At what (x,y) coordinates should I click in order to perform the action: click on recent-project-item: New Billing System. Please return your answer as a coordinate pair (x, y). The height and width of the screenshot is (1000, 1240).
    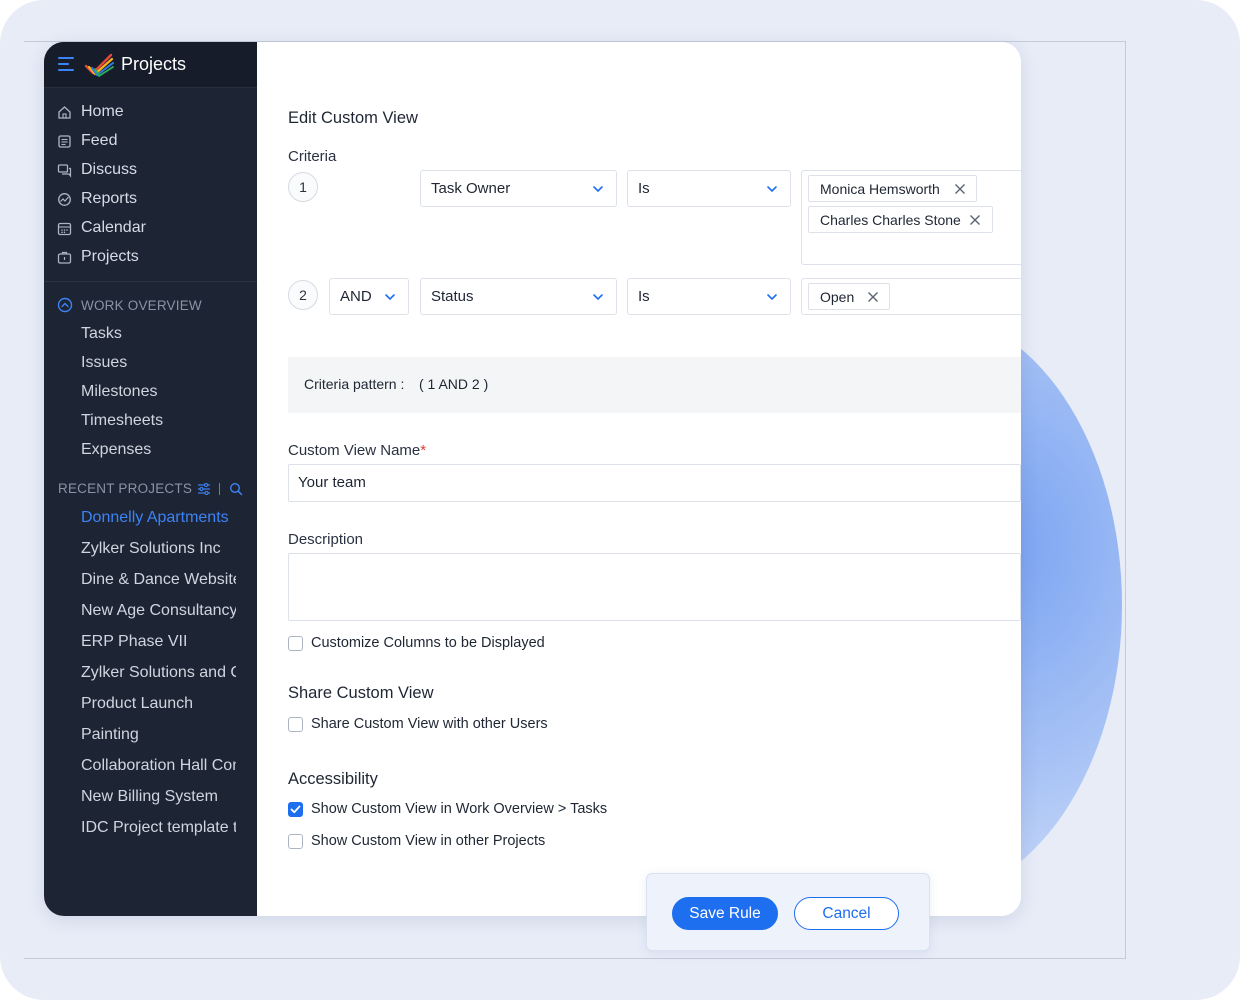
    Looking at the image, I should click on (158, 797).